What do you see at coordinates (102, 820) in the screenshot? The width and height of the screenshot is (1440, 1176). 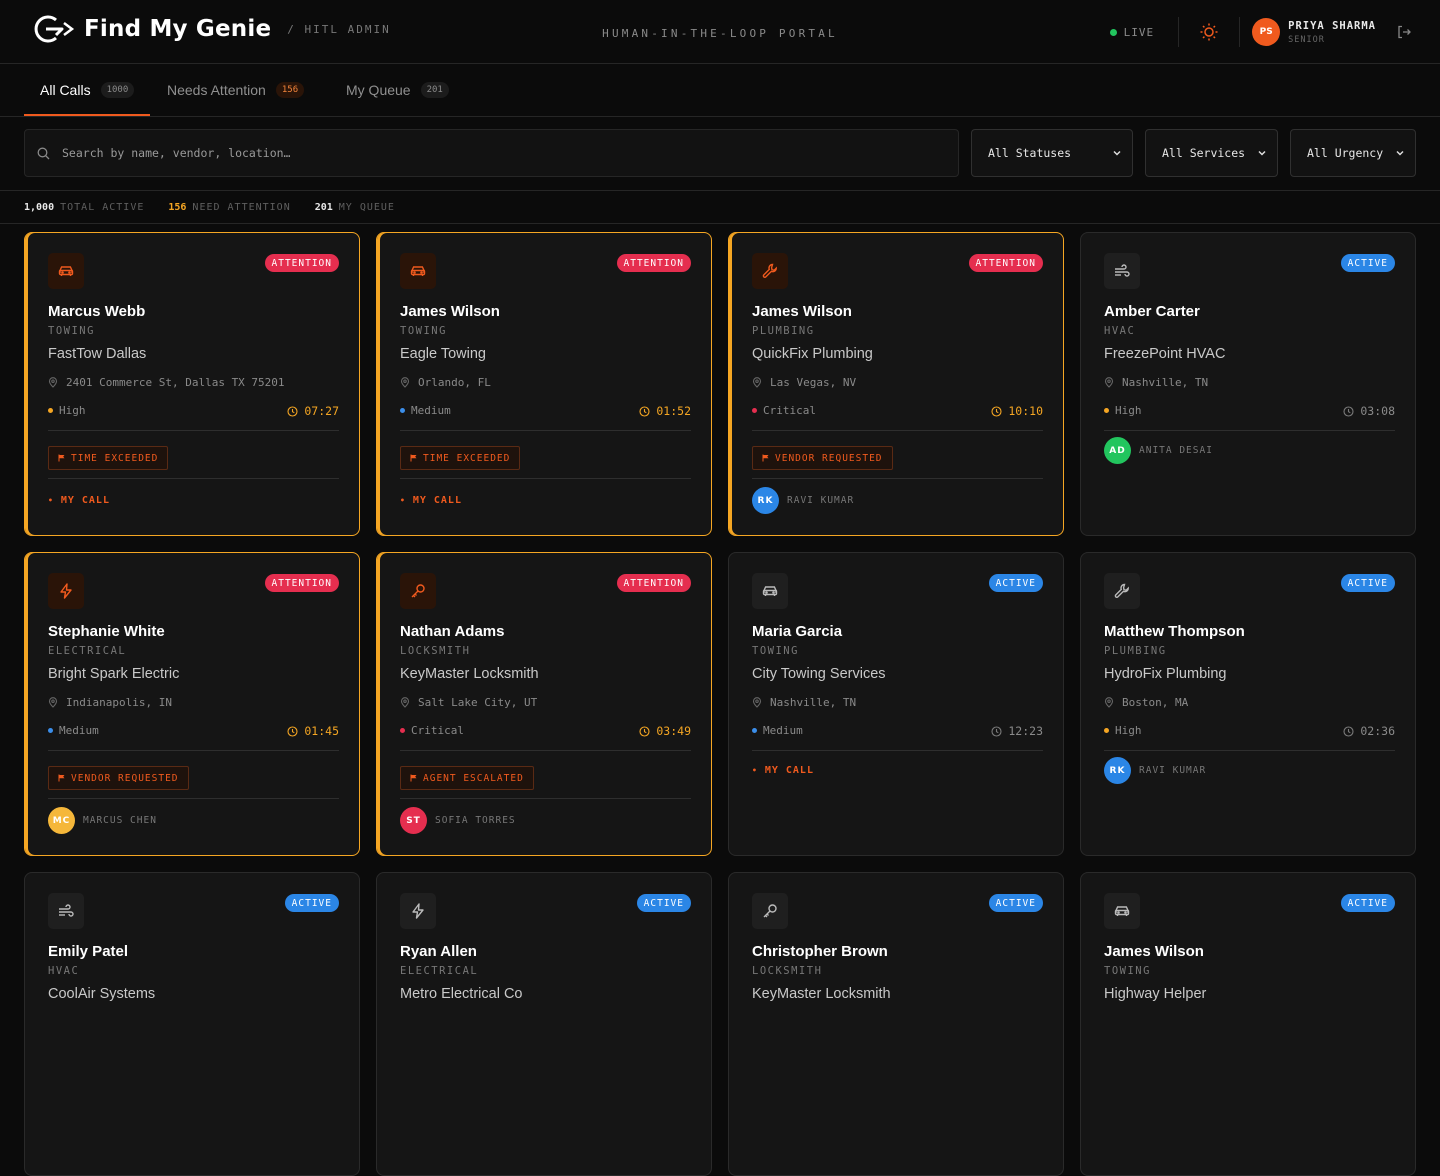 I see `assigned-agent: MC MARCUS CHEN` at bounding box center [102, 820].